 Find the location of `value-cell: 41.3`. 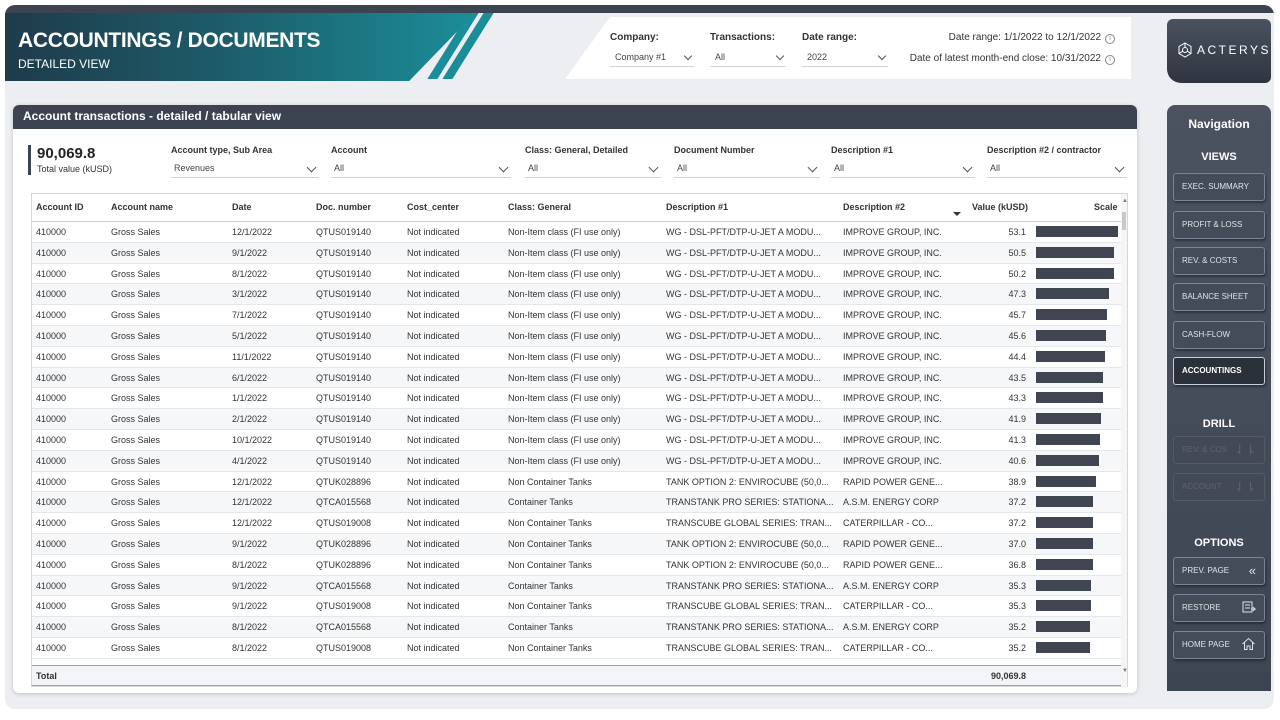

value-cell: 41.3 is located at coordinates (1017, 439).